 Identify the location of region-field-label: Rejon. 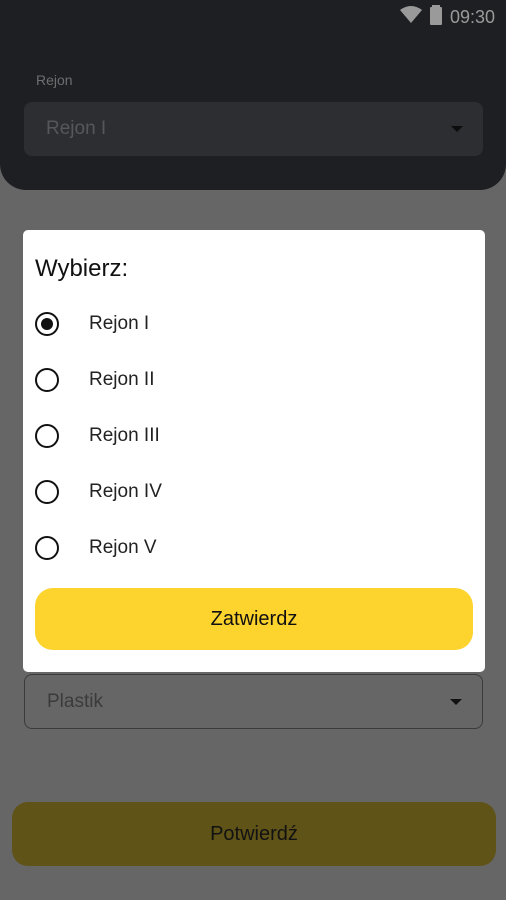
(54, 80).